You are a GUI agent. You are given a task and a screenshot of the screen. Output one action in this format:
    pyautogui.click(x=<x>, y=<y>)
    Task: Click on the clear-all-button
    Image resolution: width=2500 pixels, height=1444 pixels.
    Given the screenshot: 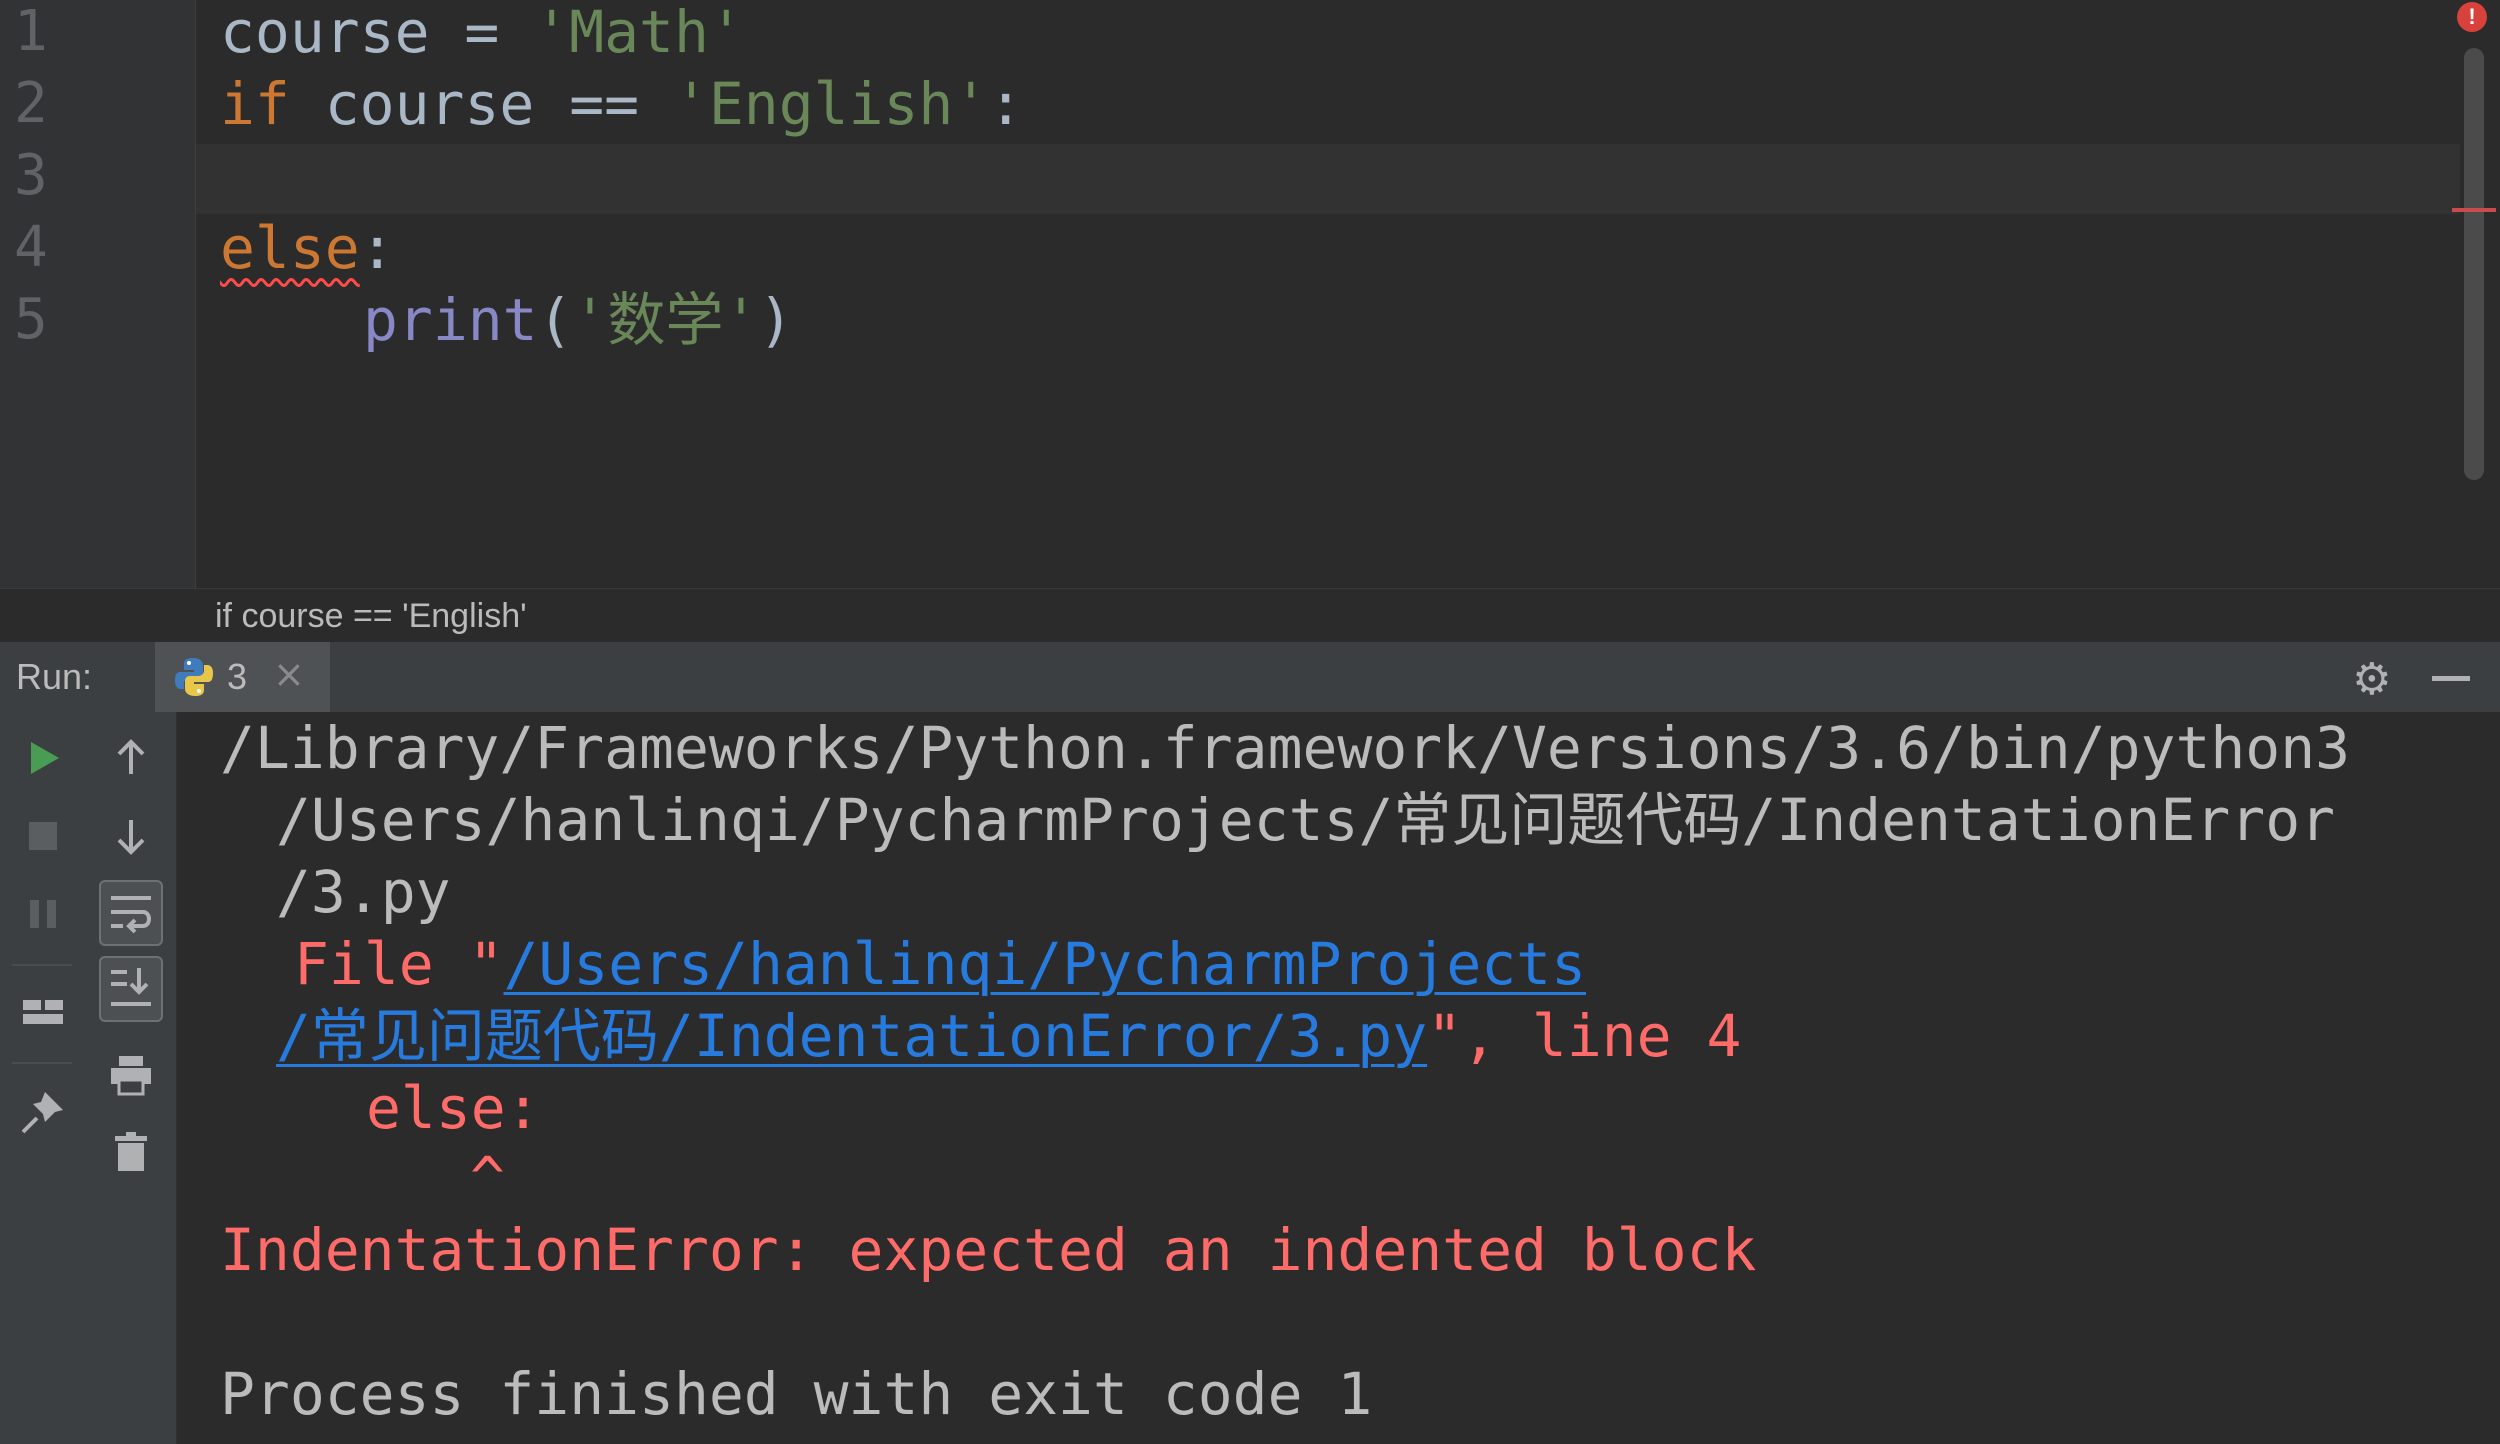 What is the action you would take?
    pyautogui.click(x=131, y=1152)
    